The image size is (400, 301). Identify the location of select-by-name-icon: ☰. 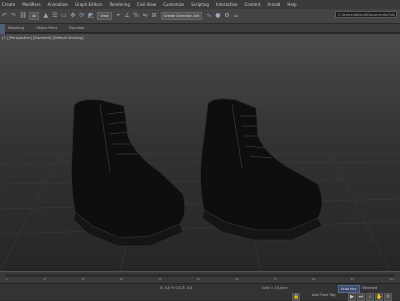
(55, 16).